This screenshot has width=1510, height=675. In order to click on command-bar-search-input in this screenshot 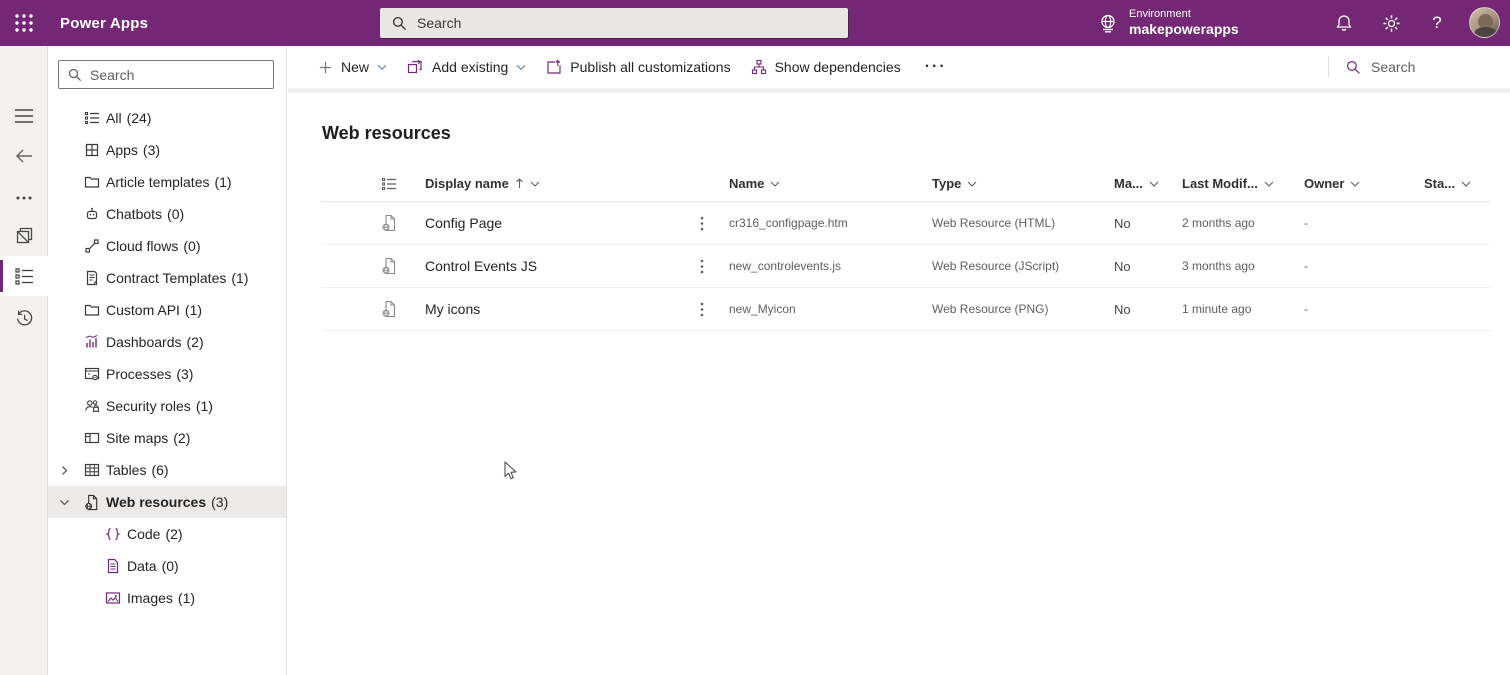, I will do `click(1426, 67)`.